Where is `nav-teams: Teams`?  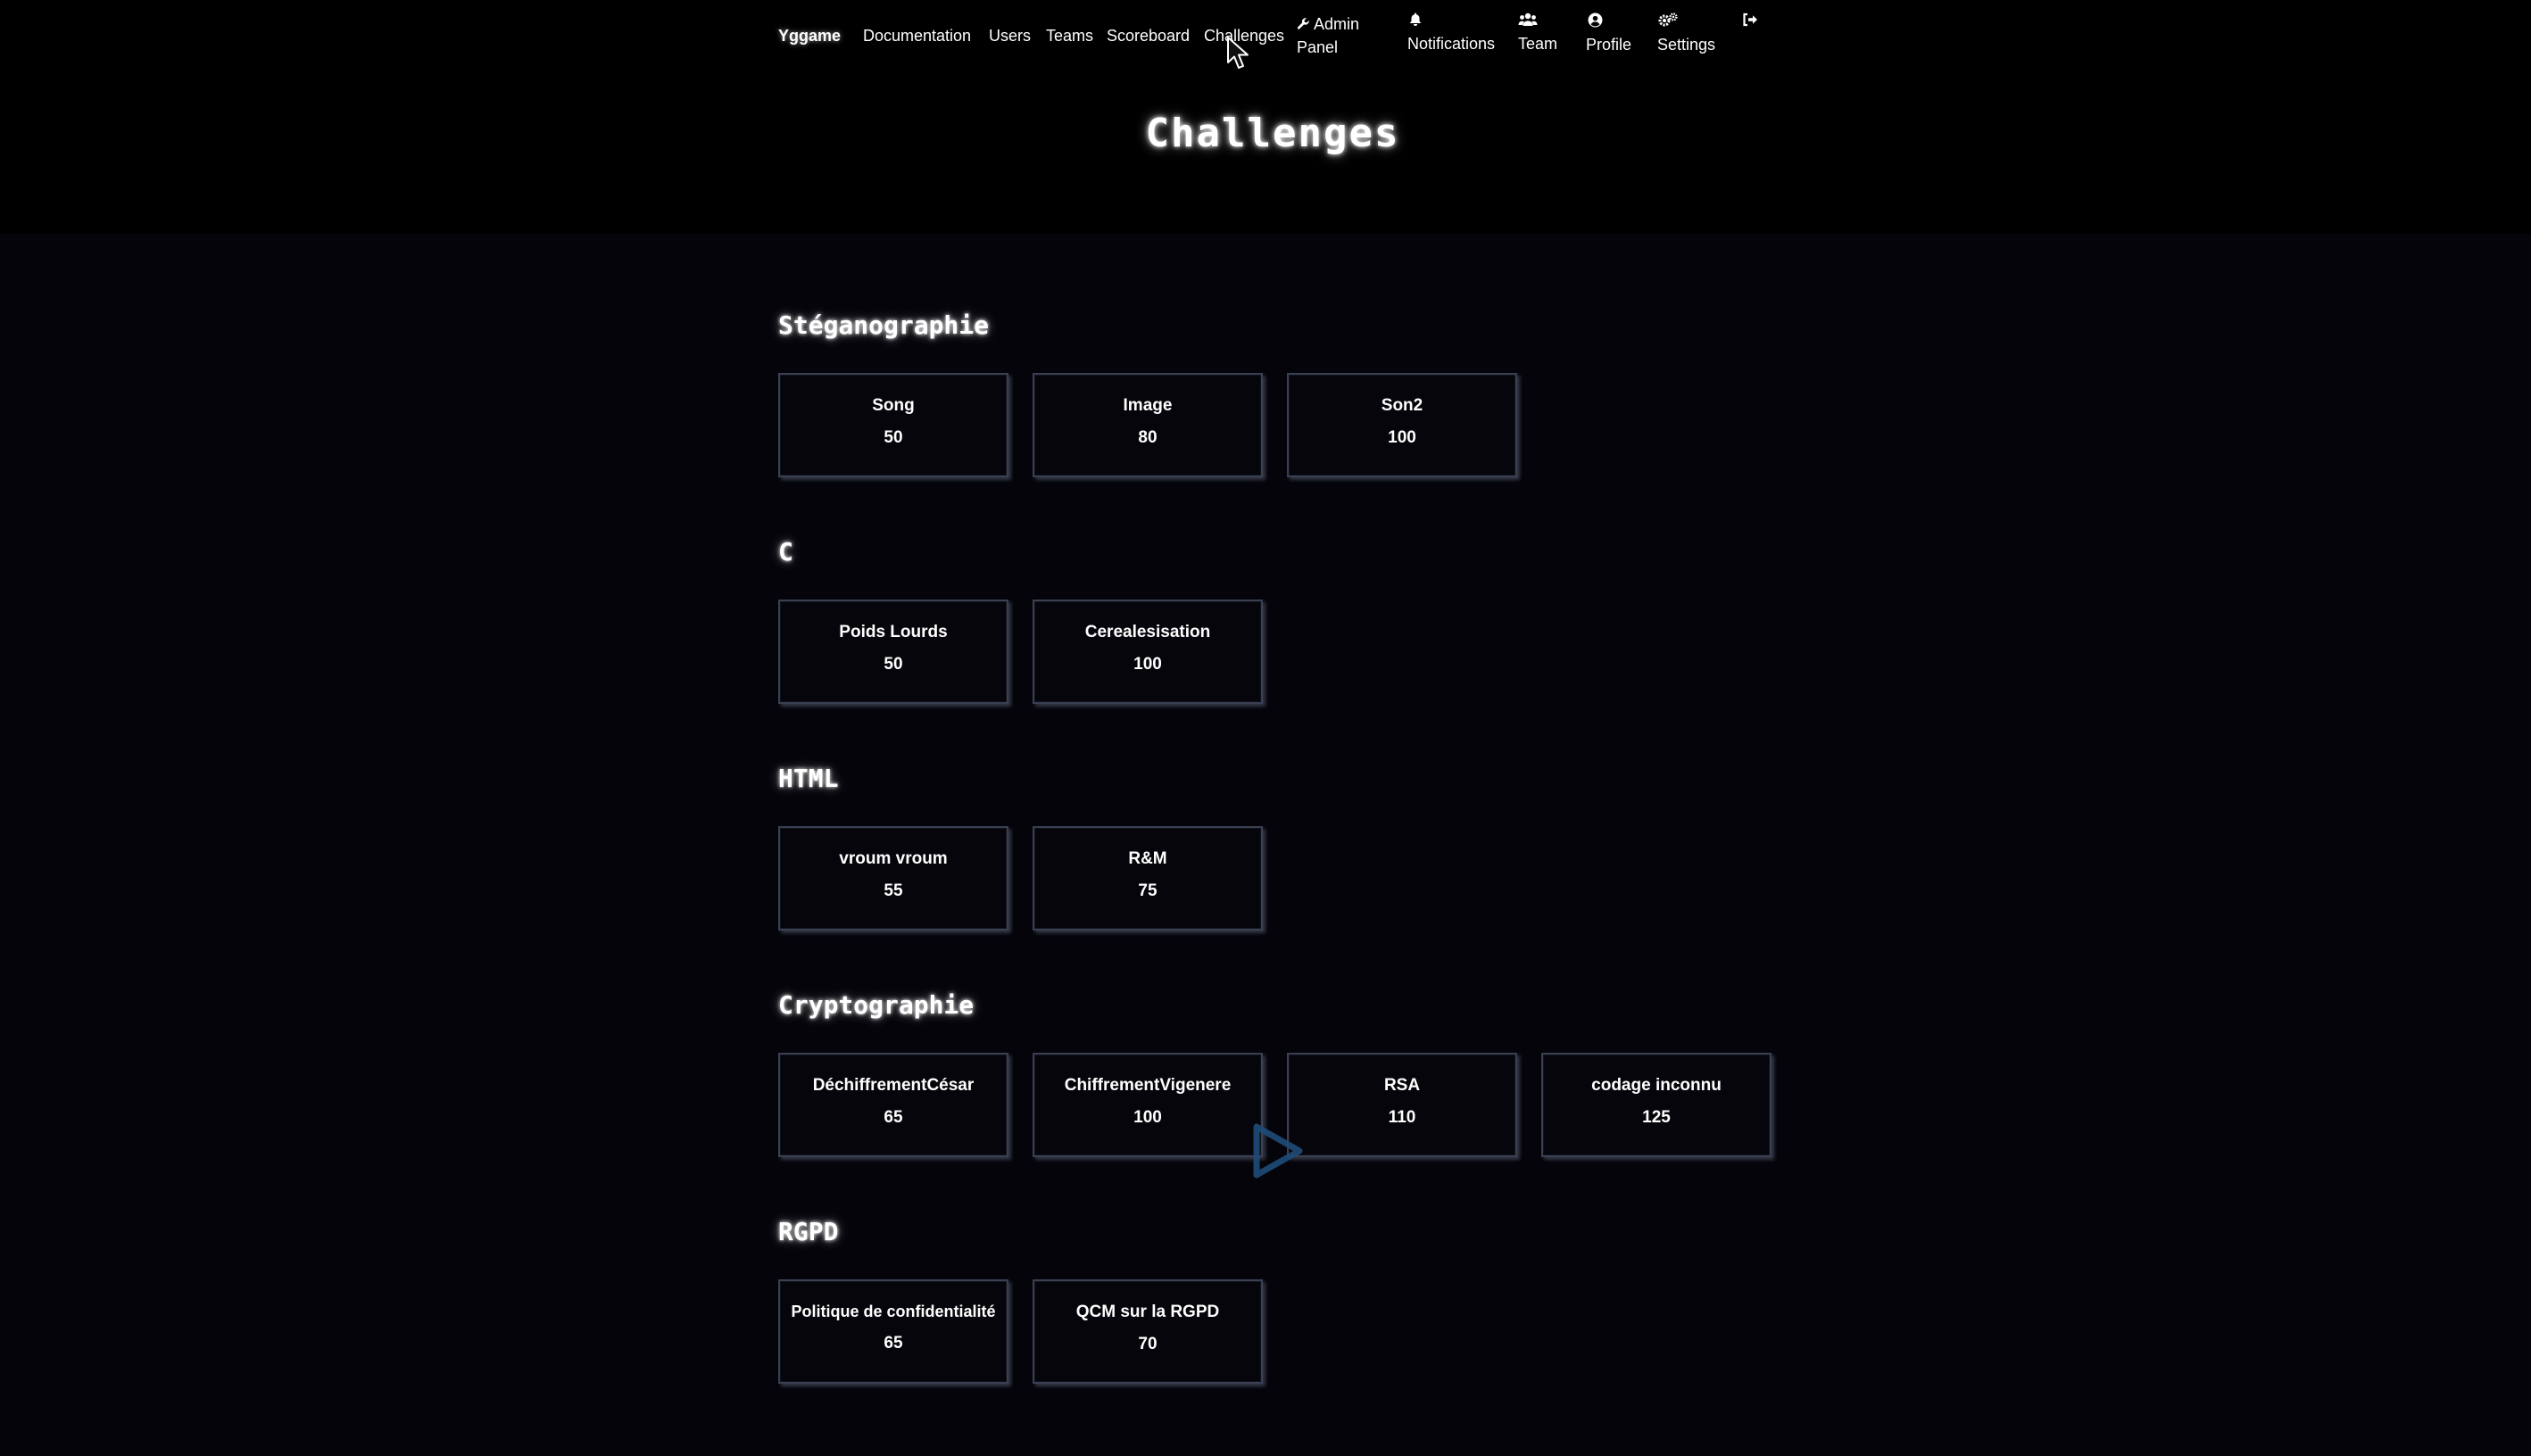 nav-teams: Teams is located at coordinates (1069, 35).